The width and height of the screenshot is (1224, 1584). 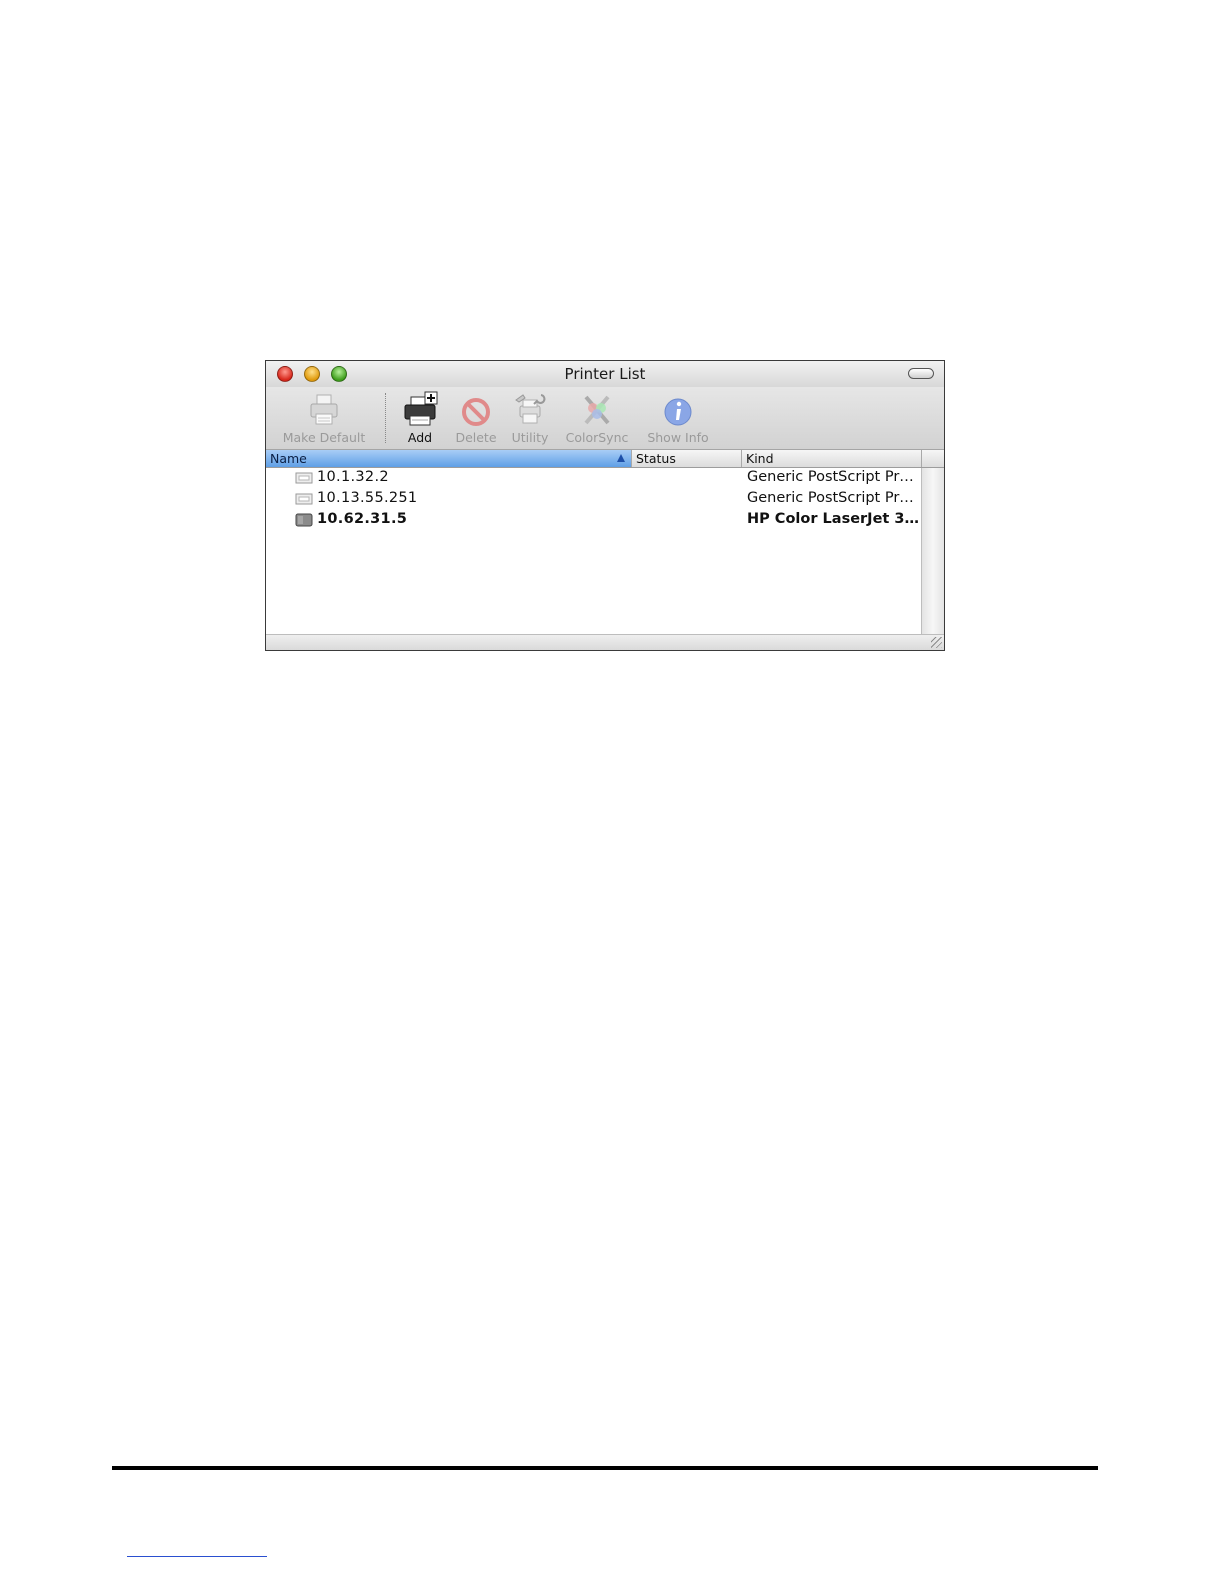 What do you see at coordinates (605, 1468) in the screenshot?
I see `footer-rule` at bounding box center [605, 1468].